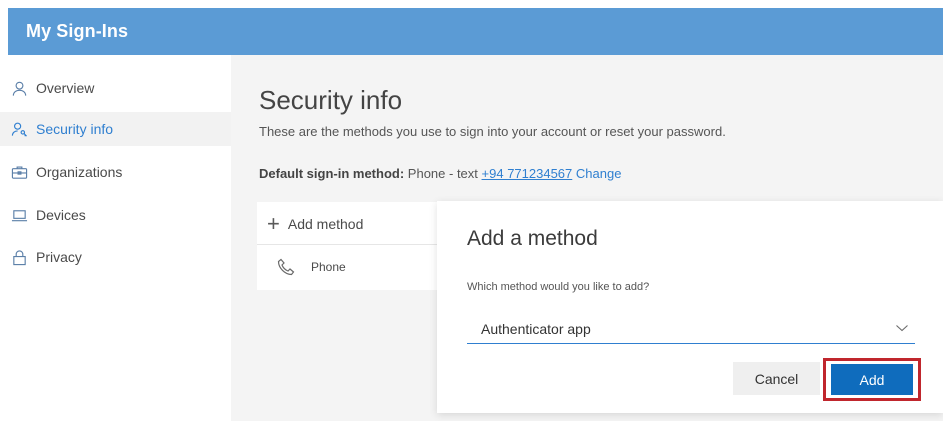 The width and height of the screenshot is (943, 421). I want to click on sidebar-item-privacy: Privacy, so click(115, 257).